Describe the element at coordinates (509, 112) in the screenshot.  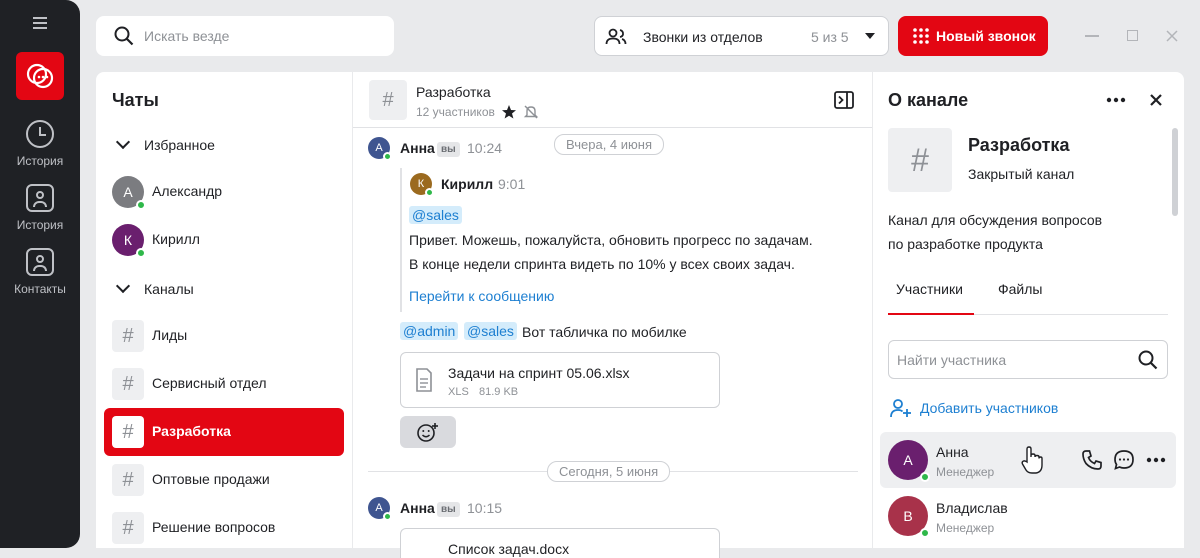
I see `star-icon` at that location.